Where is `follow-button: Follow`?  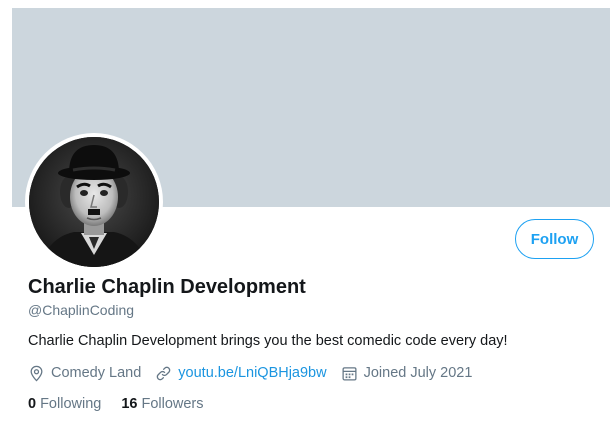
follow-button: Follow is located at coordinates (554, 239).